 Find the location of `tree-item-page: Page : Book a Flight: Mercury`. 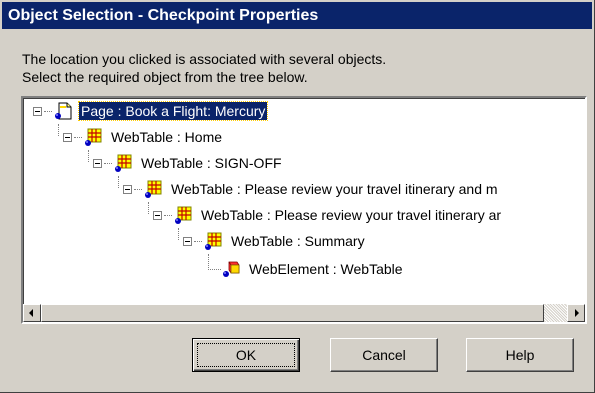

tree-item-page: Page : Book a Flight: Mercury is located at coordinates (151, 111).